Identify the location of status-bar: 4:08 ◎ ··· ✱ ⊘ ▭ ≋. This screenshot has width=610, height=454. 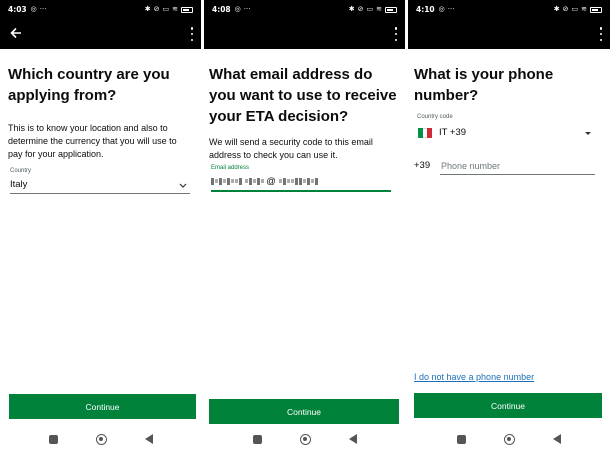
(304, 9).